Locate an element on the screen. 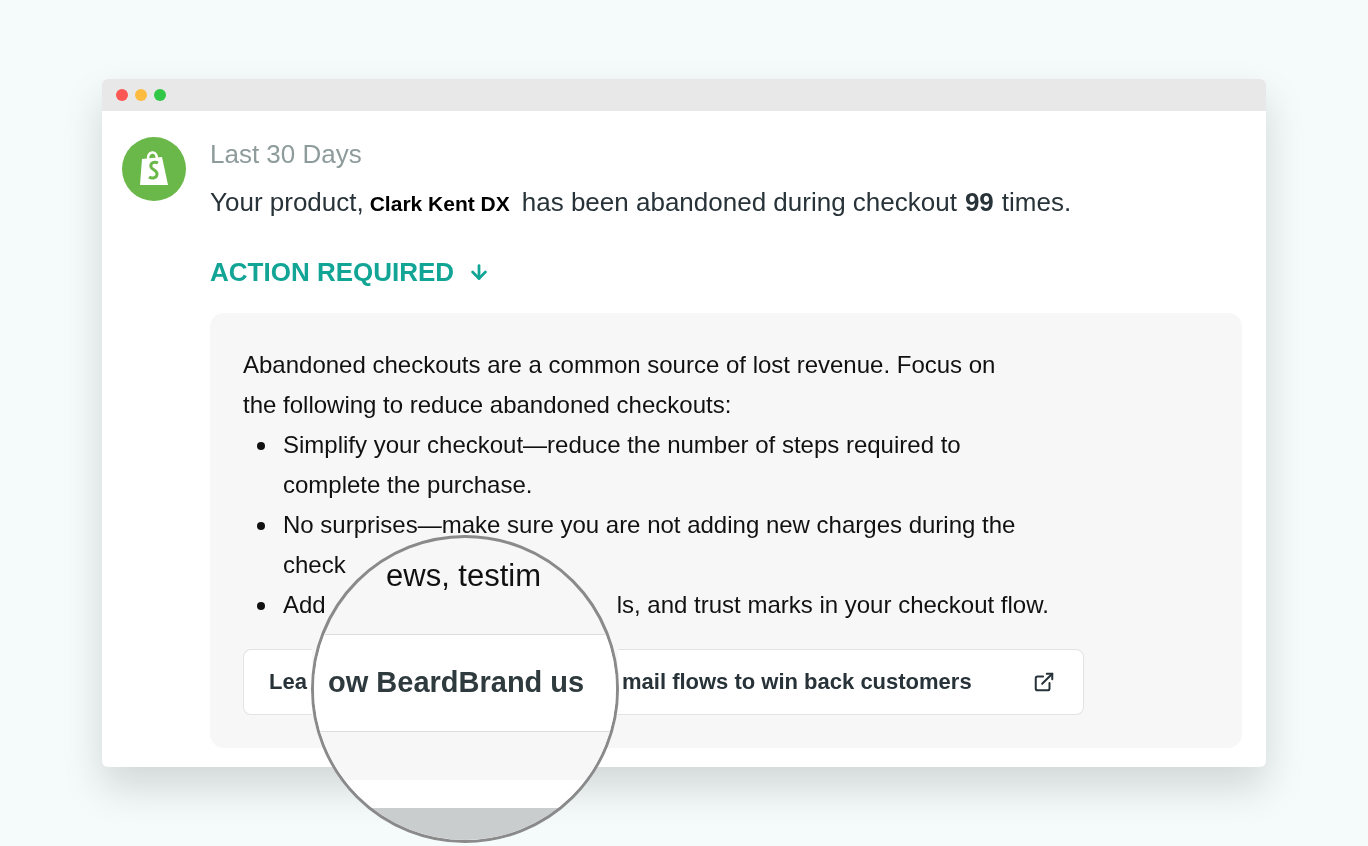 This screenshot has width=1368, height=846. product-name: Clark Kent DX is located at coordinates (439, 204).